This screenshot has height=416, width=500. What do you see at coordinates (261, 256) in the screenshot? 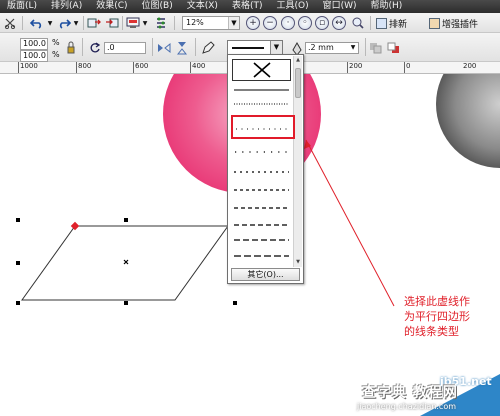
I see `line-style-option-extra-long-dash` at bounding box center [261, 256].